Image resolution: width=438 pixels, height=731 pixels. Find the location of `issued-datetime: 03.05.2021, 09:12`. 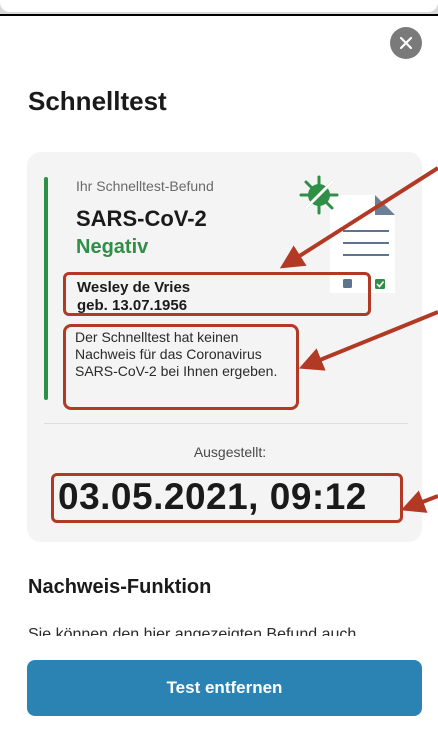

issued-datetime: 03.05.2021, 09:12 is located at coordinates (212, 496).